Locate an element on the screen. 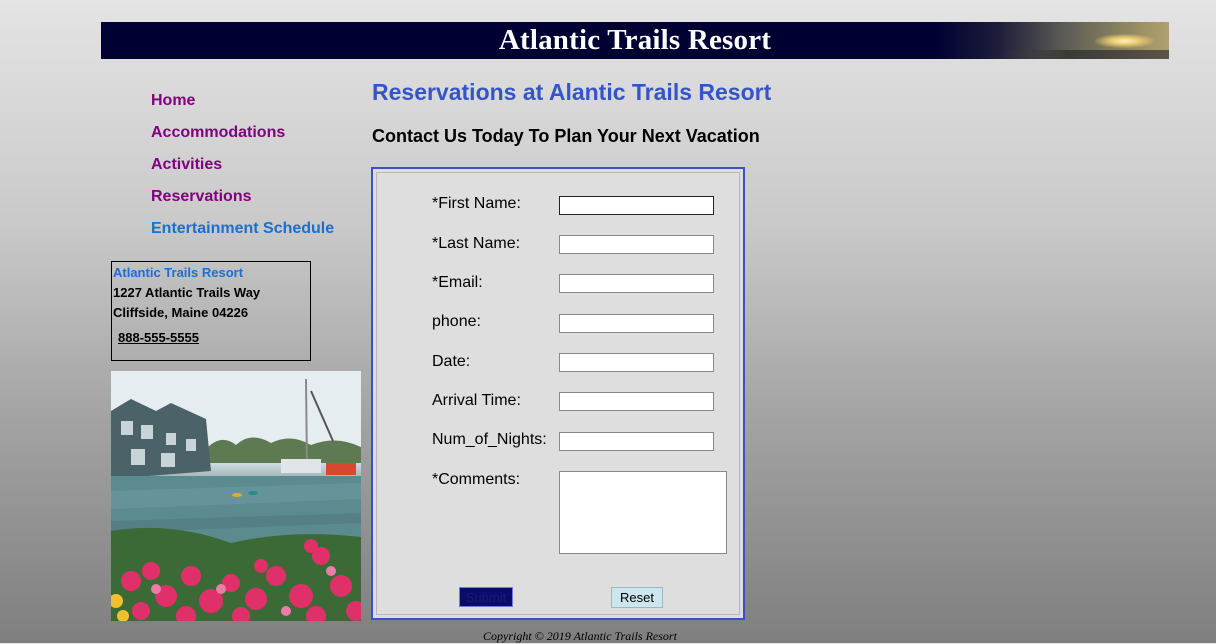  comments-label: *Comments: is located at coordinates (476, 479).